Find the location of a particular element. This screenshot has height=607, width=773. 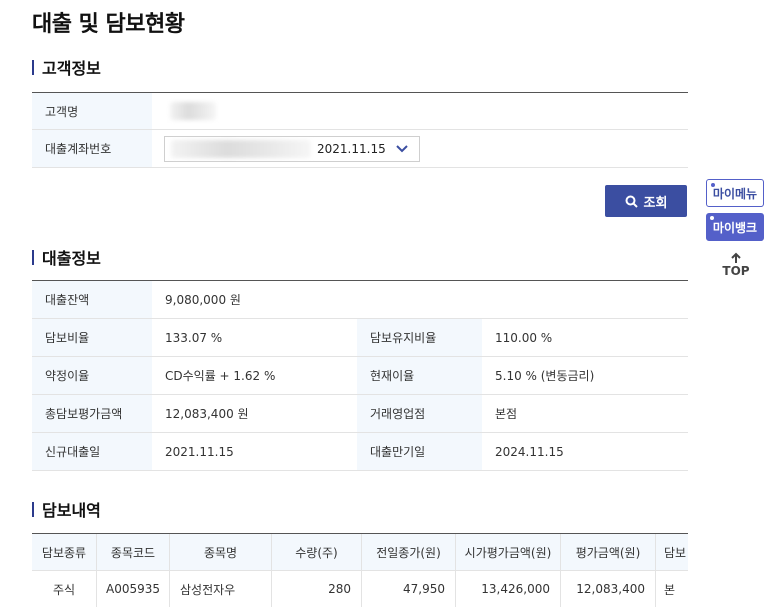

table-row: 대출잔액 9,080,000 원 is located at coordinates (360, 300).